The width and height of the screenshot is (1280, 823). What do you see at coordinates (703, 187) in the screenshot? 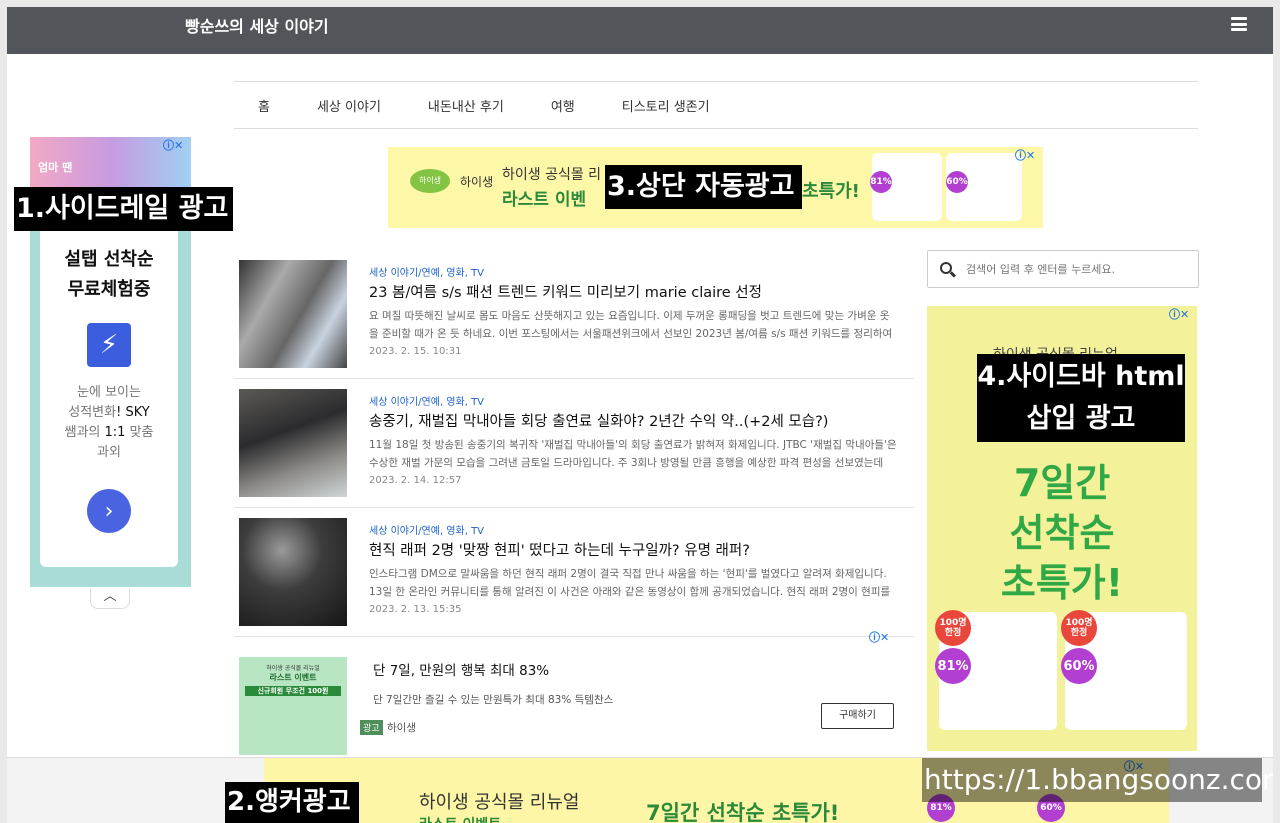
I see `label-top-ad: 3.상단 자동광고` at bounding box center [703, 187].